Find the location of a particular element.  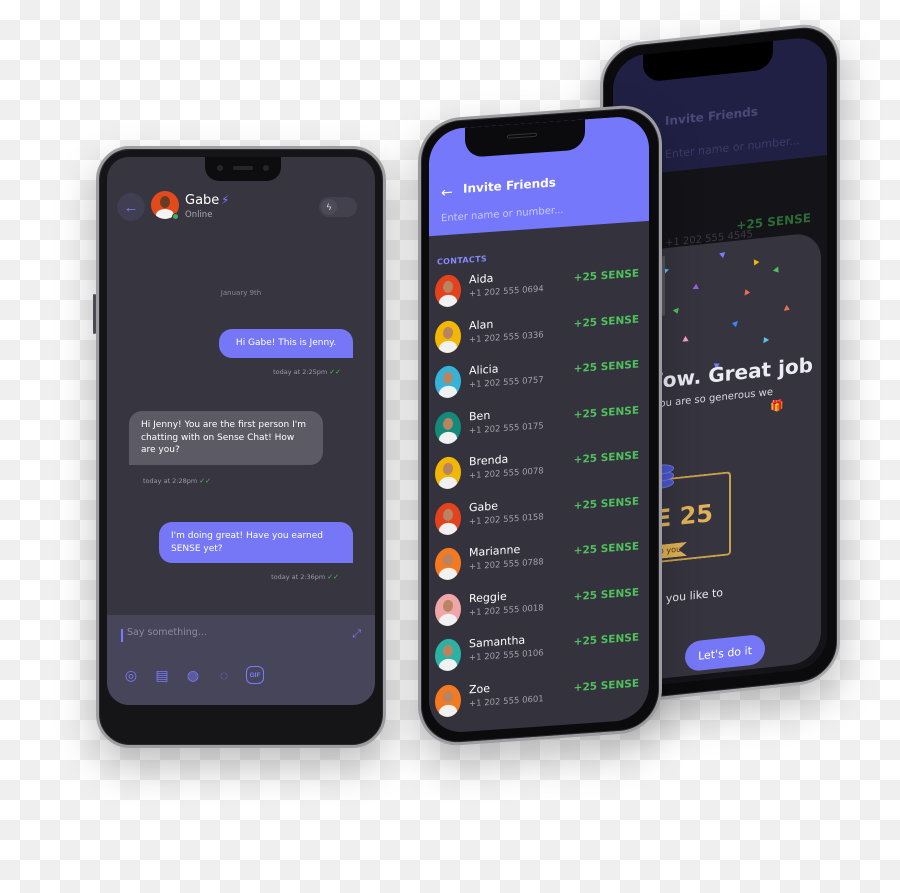

contact-phone: +1 202 555 0078 is located at coordinates (506, 474).